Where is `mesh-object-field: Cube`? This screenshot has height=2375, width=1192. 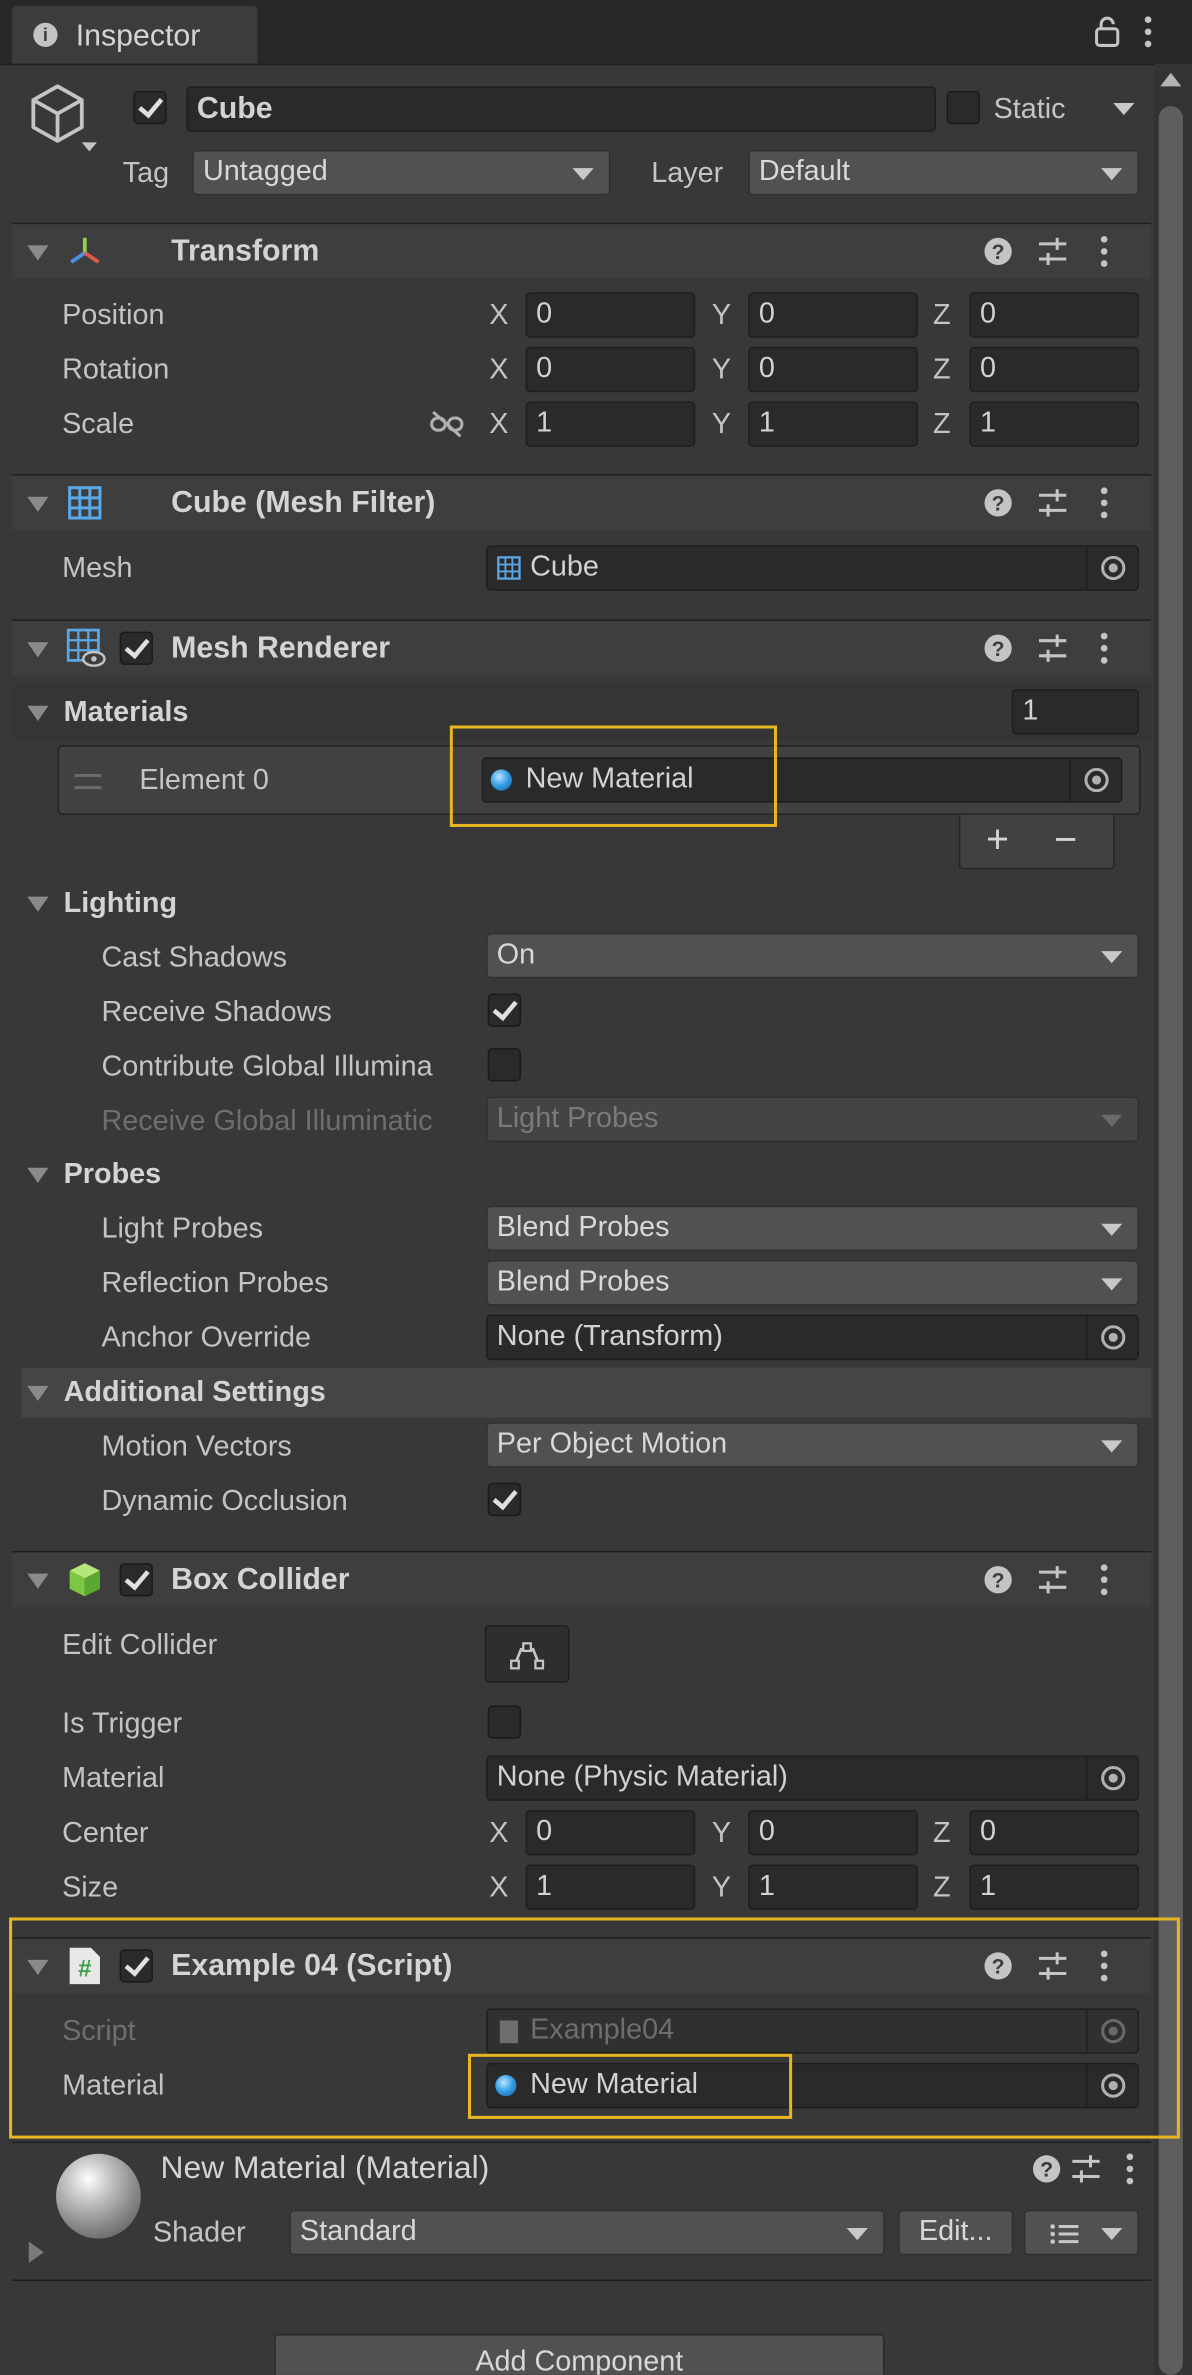 mesh-object-field: Cube is located at coordinates (812, 568).